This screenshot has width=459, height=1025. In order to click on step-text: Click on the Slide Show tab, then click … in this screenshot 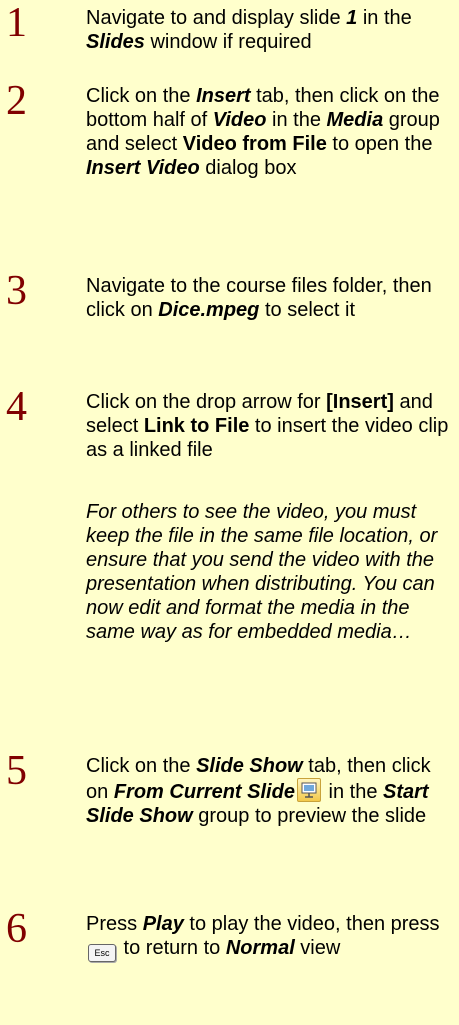, I will do `click(258, 791)`.